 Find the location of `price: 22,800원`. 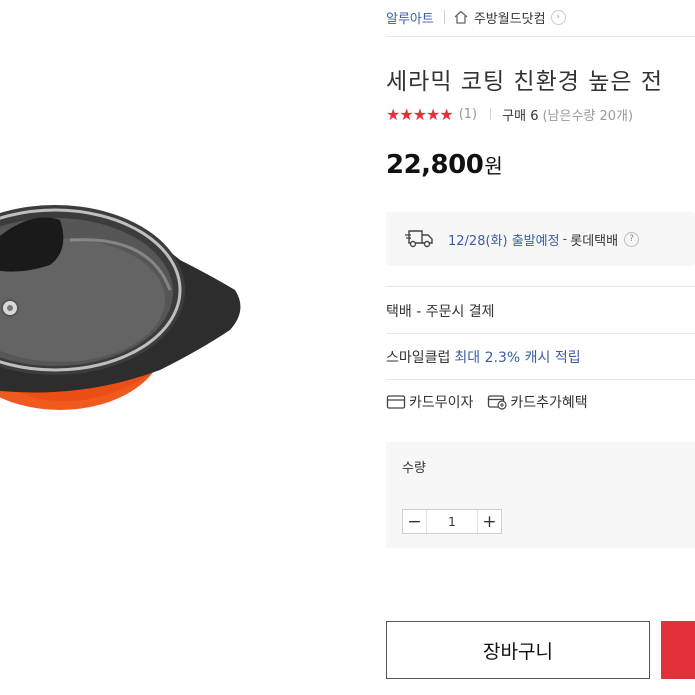

price: 22,800원 is located at coordinates (444, 165).